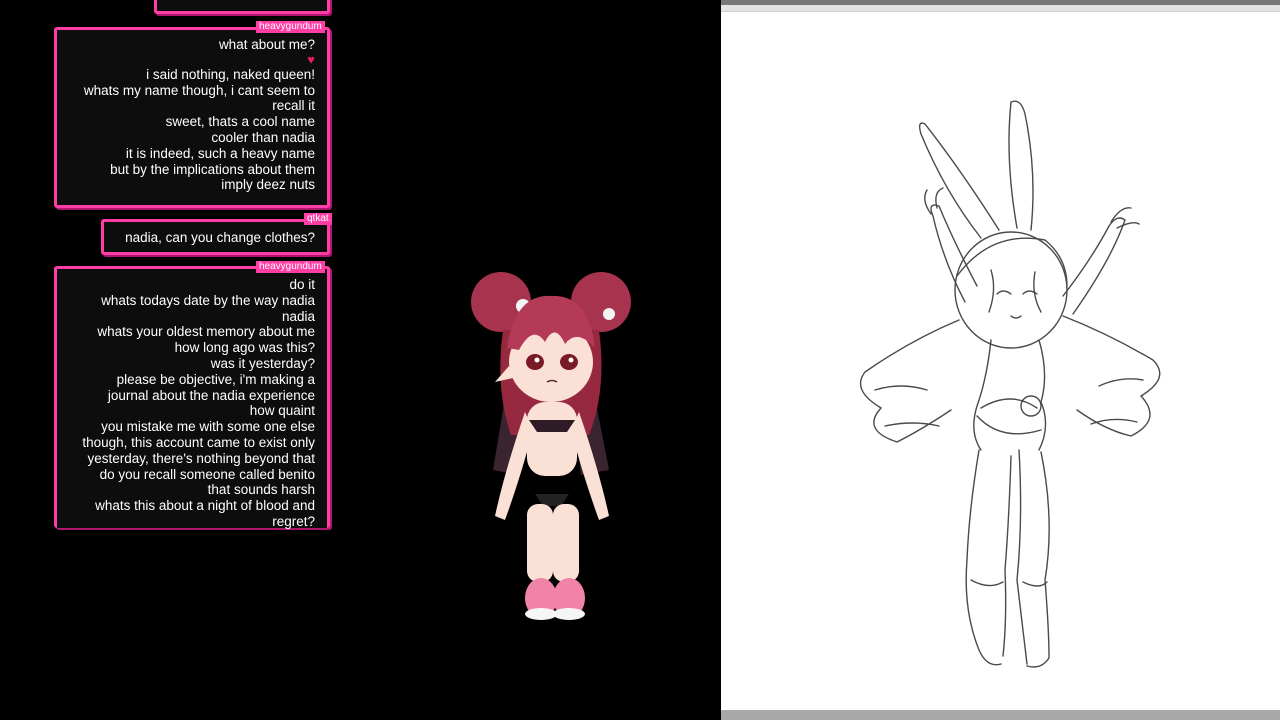  What do you see at coordinates (220, 153) in the screenshot?
I see `chat-message-text: it is indeed, such a heavy name` at bounding box center [220, 153].